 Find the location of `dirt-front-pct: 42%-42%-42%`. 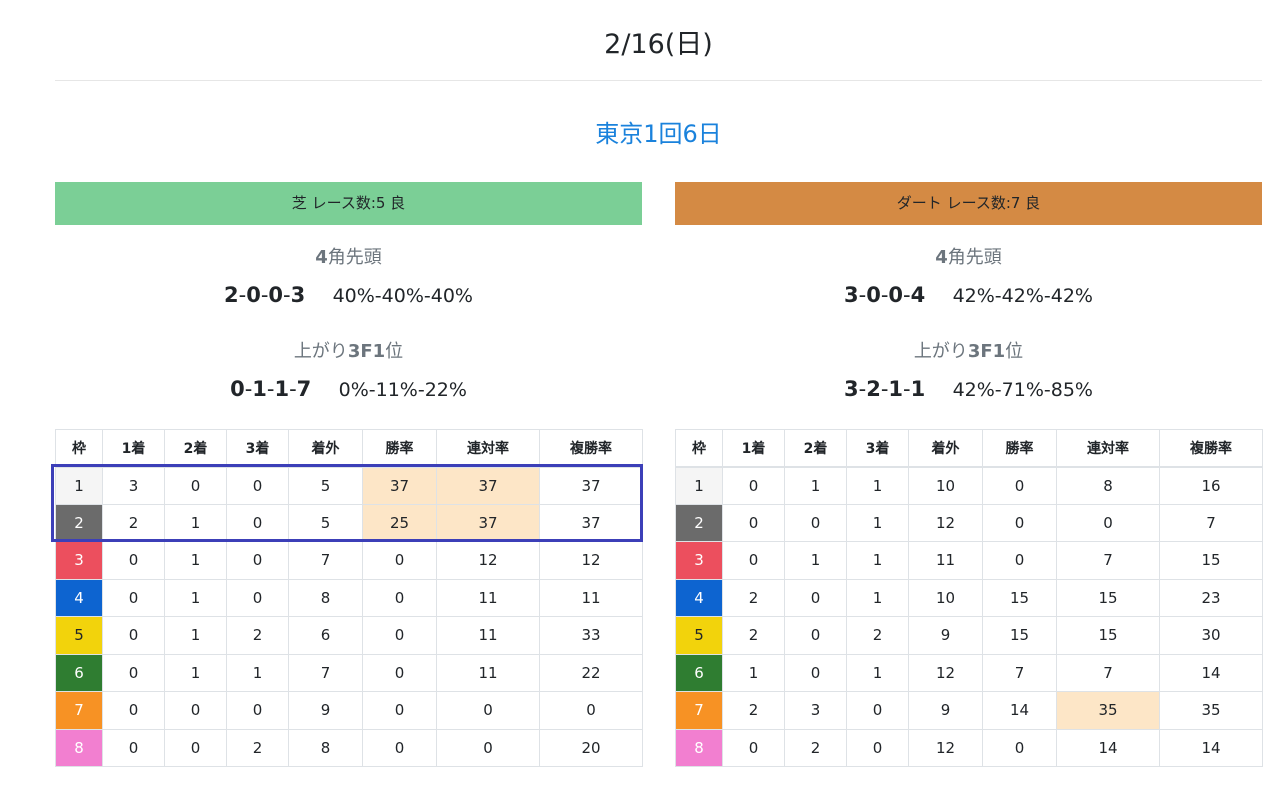

dirt-front-pct: 42%-42%-42% is located at coordinates (1022, 296).